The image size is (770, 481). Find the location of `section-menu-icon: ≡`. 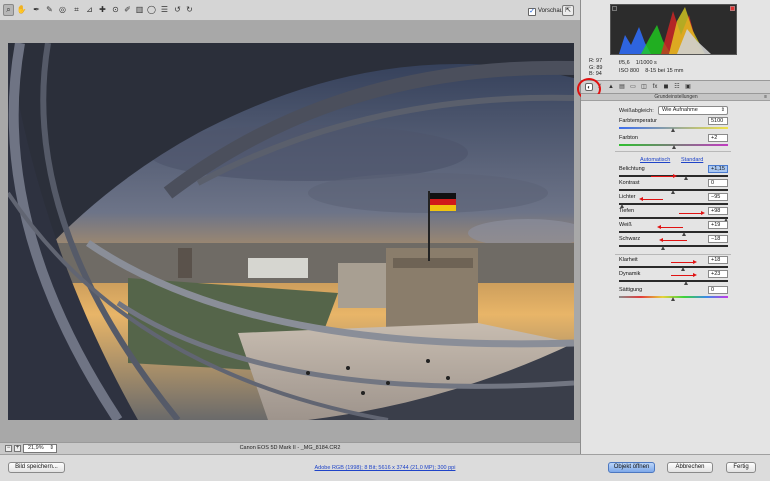

section-menu-icon: ≡ is located at coordinates (765, 97).